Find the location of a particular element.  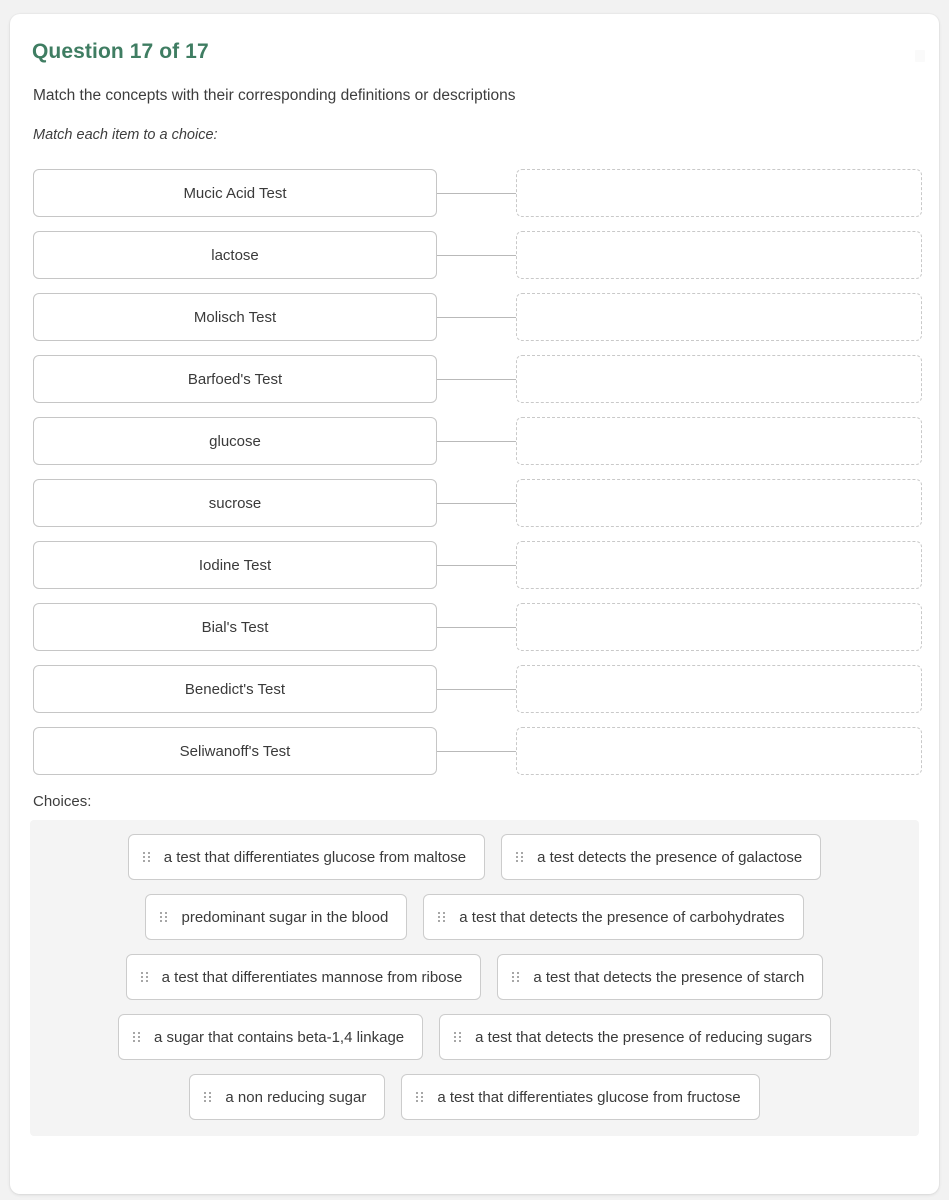

match-row: sucrose is located at coordinates (477, 503).